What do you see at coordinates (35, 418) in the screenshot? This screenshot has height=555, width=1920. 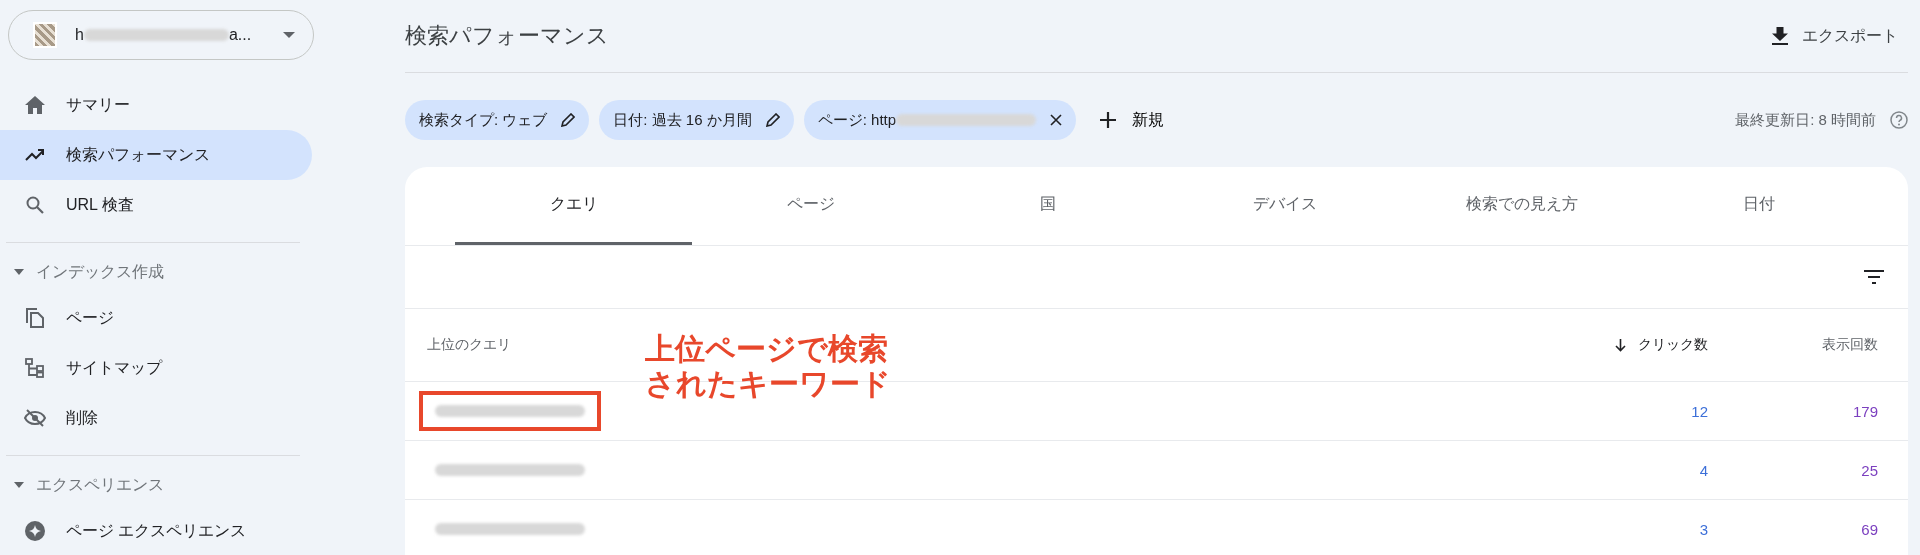 I see `eye-off-icon` at bounding box center [35, 418].